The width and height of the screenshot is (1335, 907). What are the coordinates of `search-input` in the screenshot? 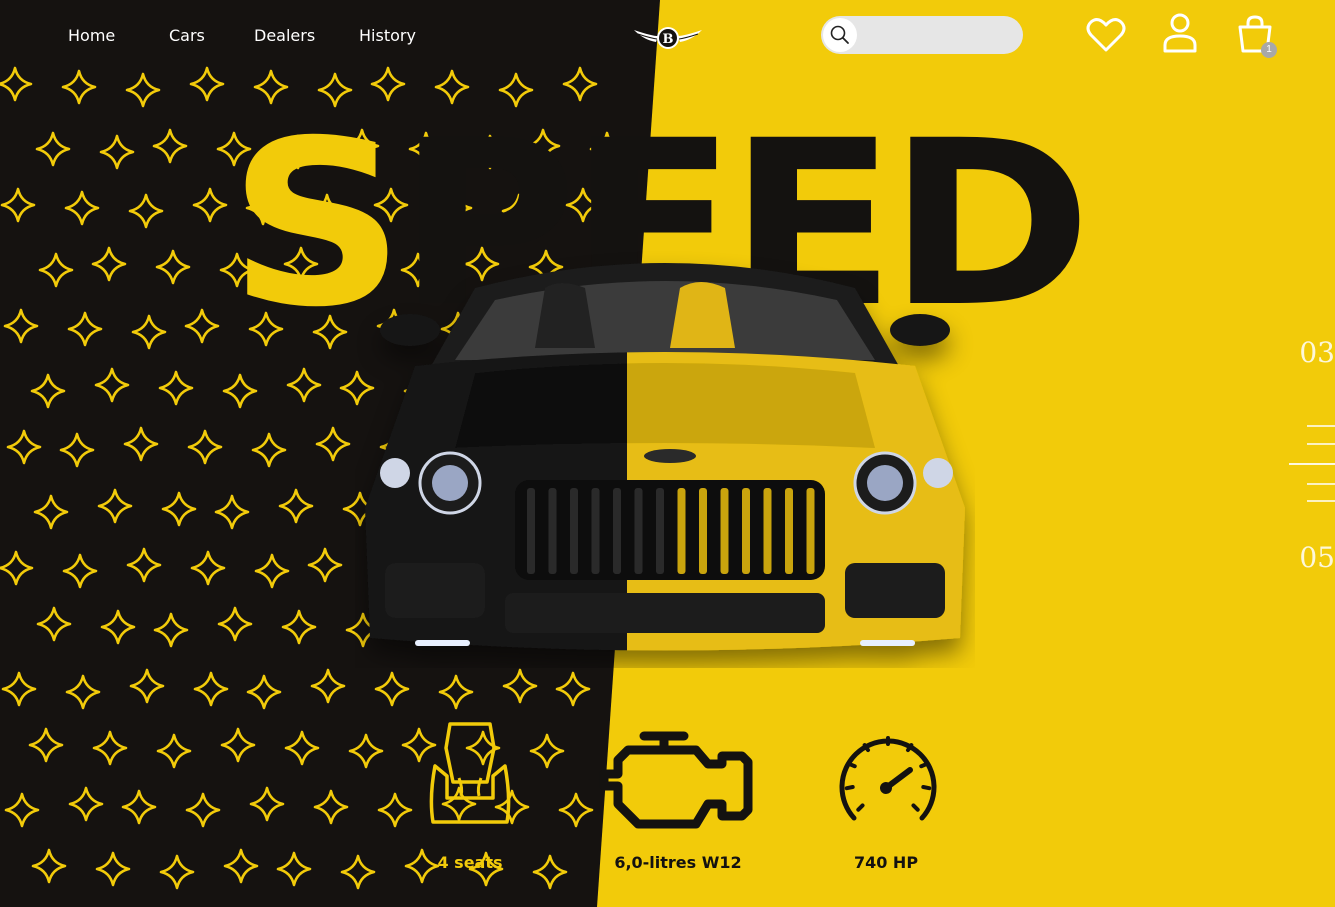 It's located at (941, 36).